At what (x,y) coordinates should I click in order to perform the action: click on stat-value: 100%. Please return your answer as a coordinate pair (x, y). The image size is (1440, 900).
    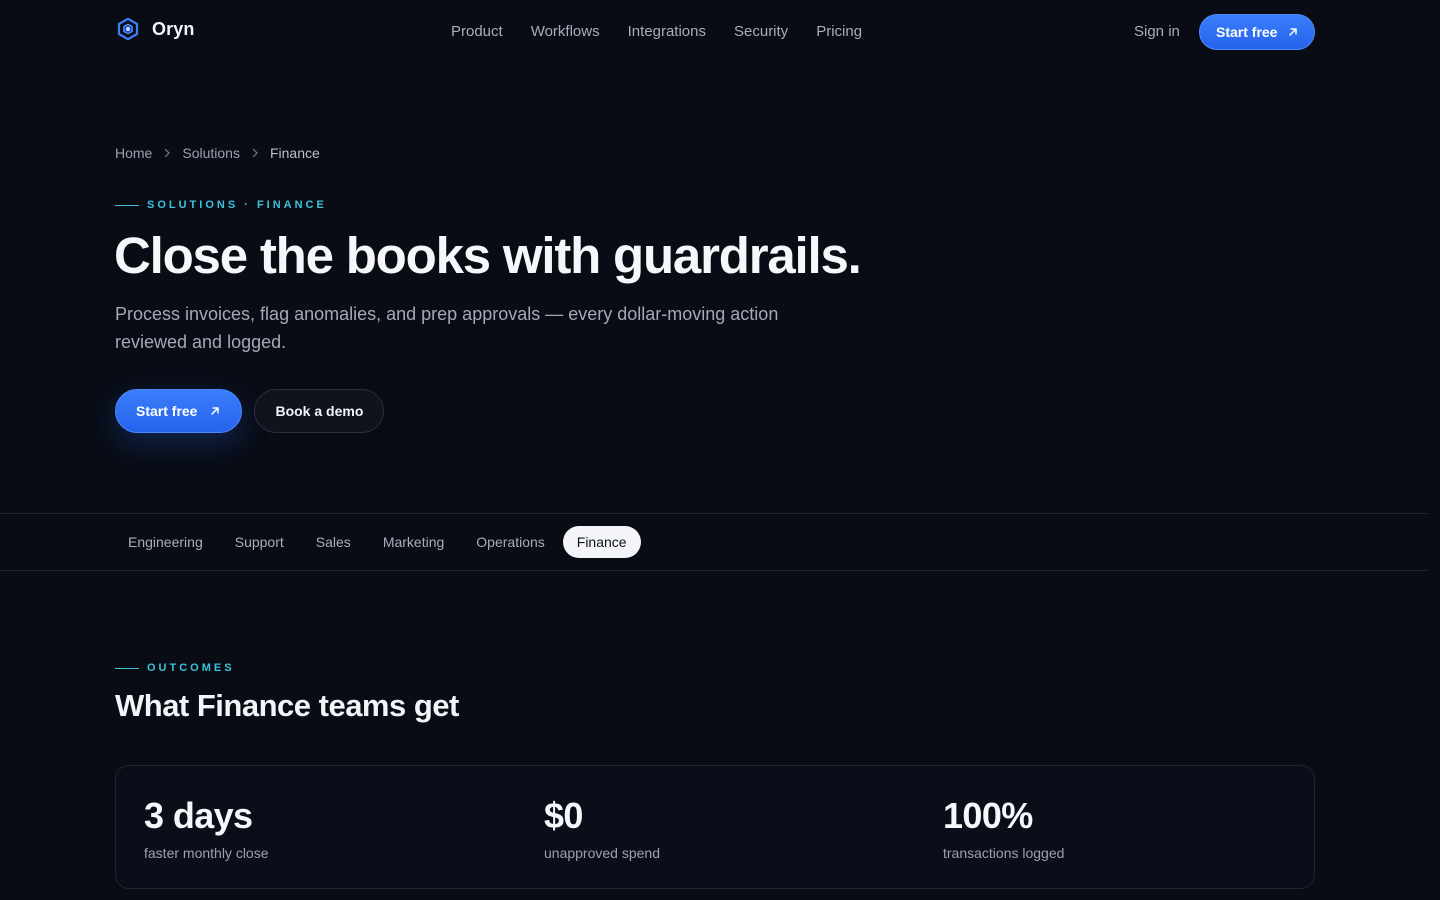
    Looking at the image, I should click on (988, 815).